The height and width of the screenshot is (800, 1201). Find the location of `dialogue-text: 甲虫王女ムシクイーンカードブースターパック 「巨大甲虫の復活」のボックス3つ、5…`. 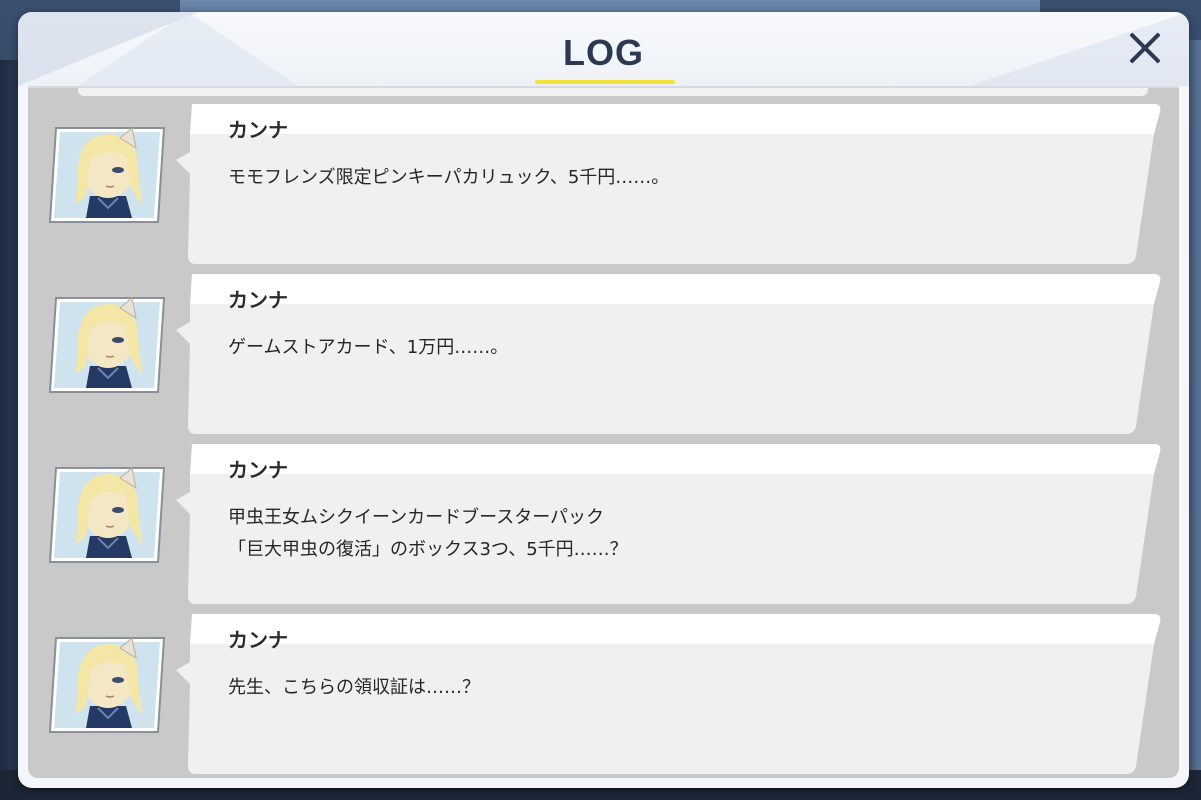

dialogue-text: 甲虫王女ムシクイーンカードブースターパック 「巨大甲虫の復活」のボックス3つ、5… is located at coordinates (428, 533).